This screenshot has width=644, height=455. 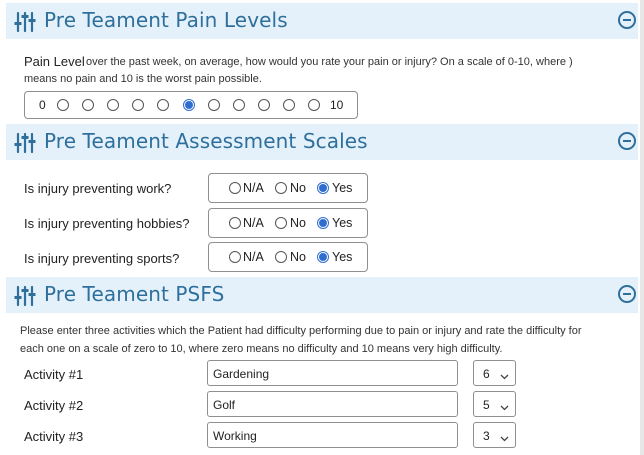 What do you see at coordinates (486, 405) in the screenshot?
I see `select-value: 5` at bounding box center [486, 405].